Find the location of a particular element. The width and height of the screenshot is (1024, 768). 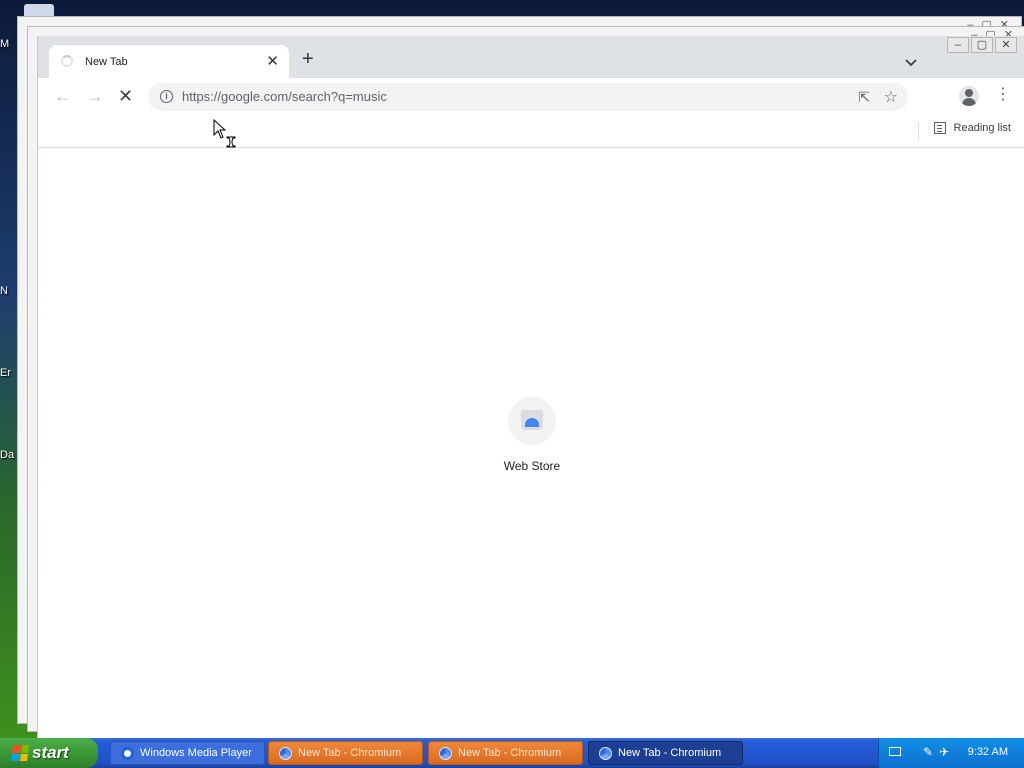

site-info-icon: i is located at coordinates (166, 96).